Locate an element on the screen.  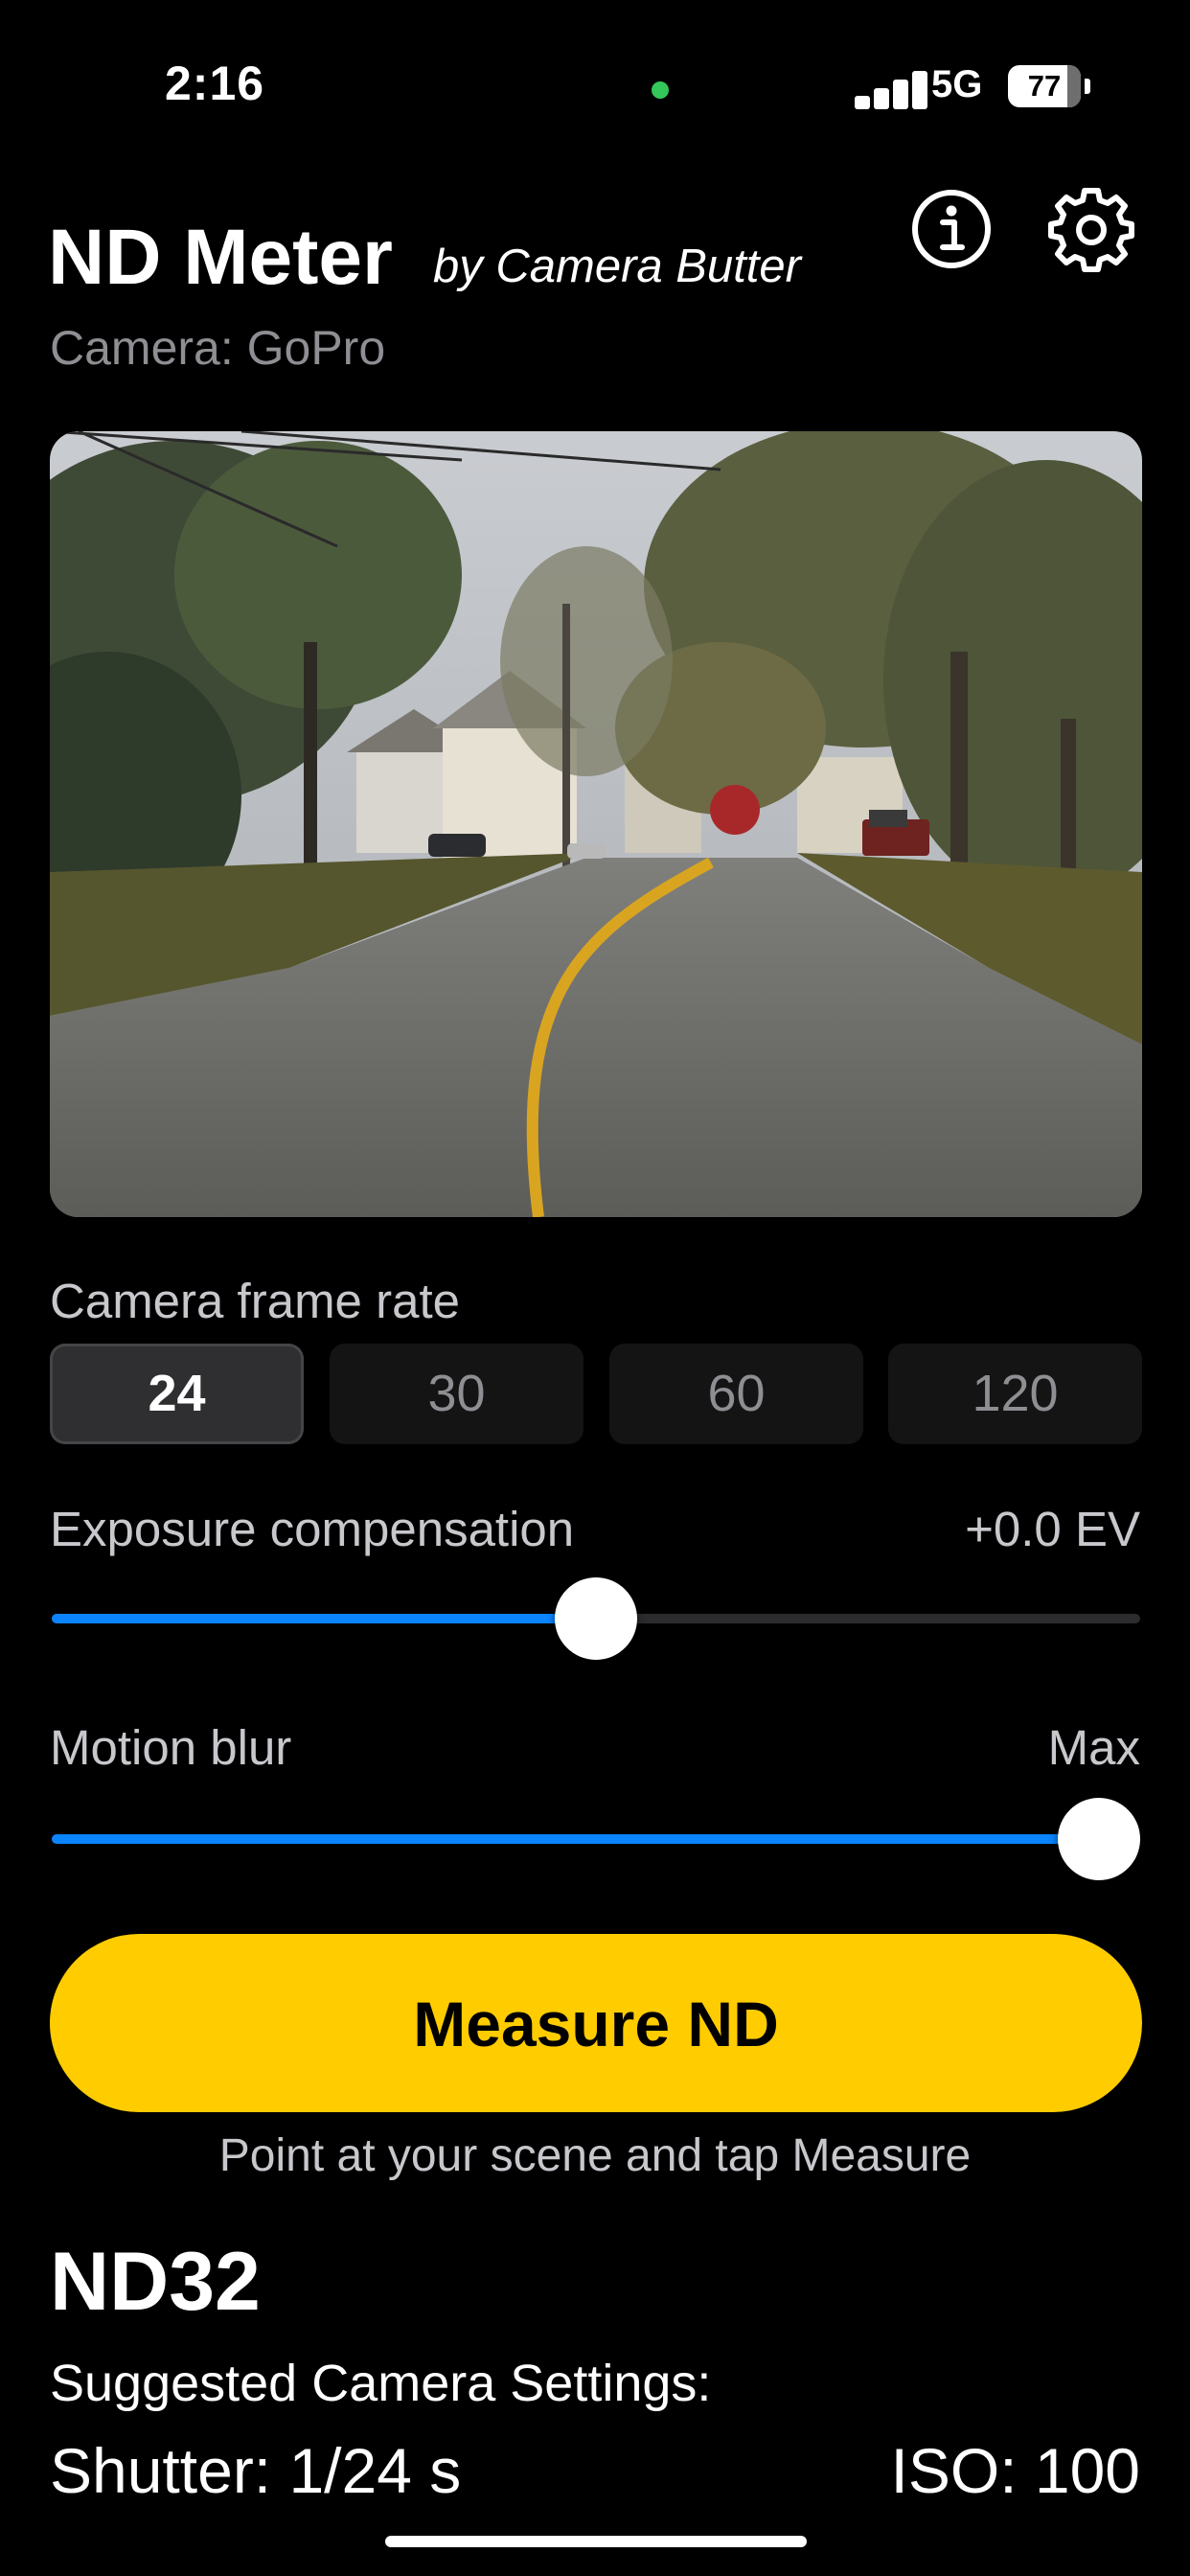
info-icon is located at coordinates (952, 229).